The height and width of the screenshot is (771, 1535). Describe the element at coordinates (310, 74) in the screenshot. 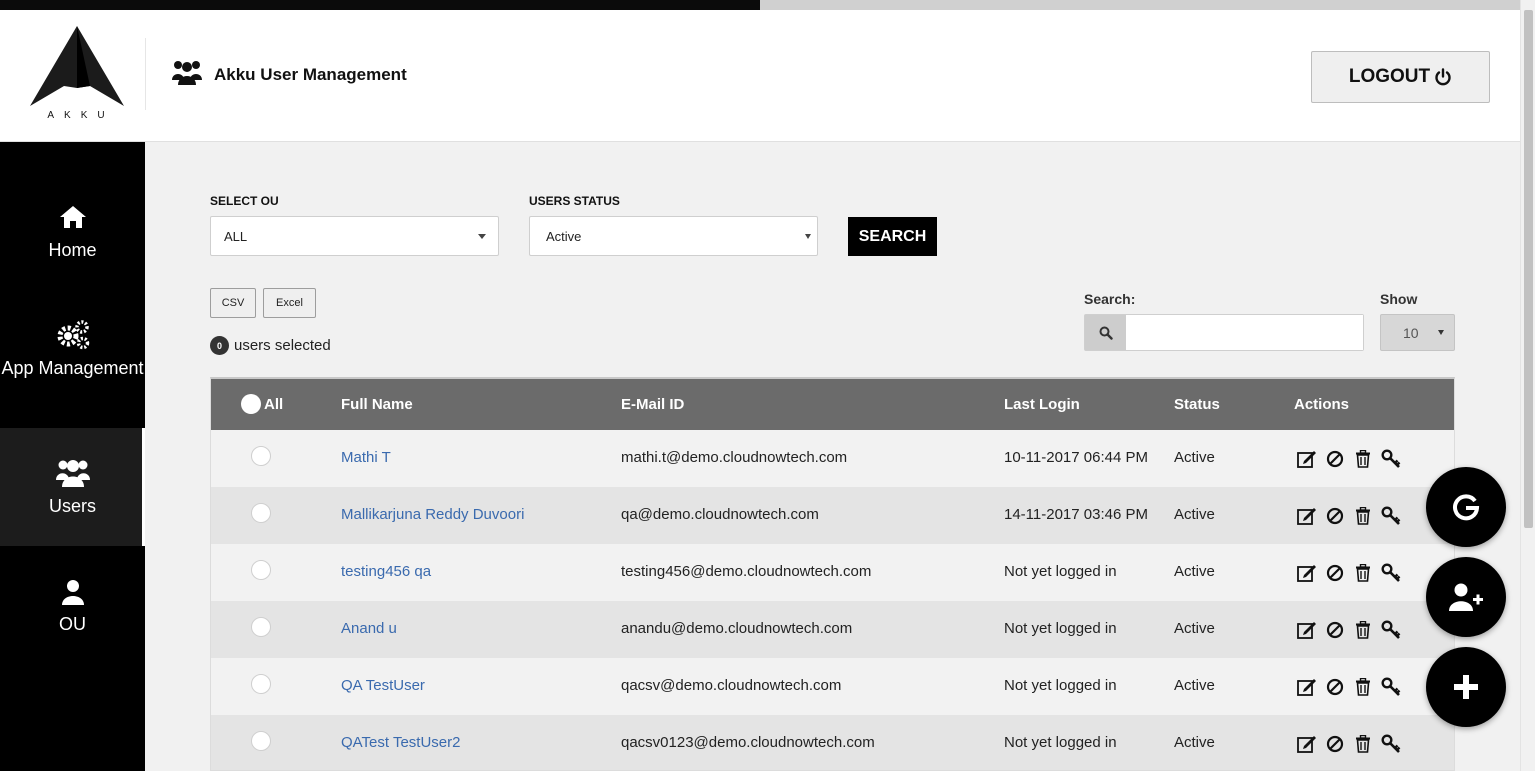

I see `app-title: Akku User Management` at that location.